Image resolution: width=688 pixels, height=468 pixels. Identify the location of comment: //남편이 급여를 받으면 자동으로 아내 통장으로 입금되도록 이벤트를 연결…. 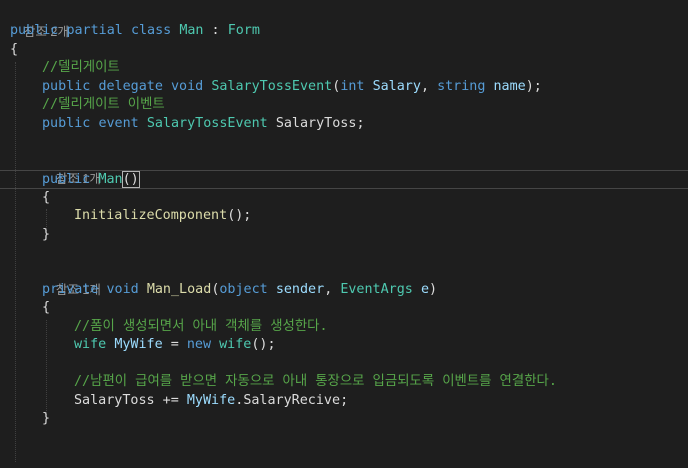
(315, 381).